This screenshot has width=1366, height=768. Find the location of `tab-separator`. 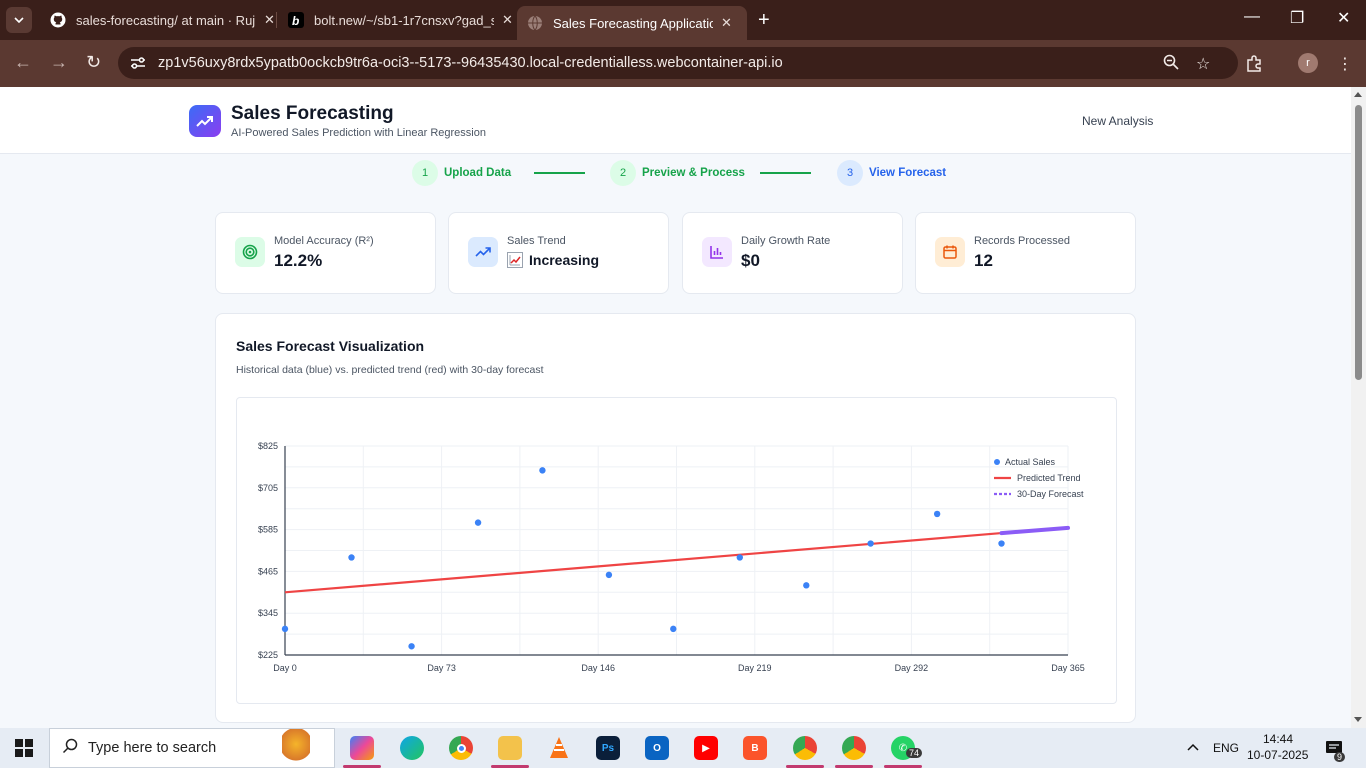

tab-separator is located at coordinates (276, 20).